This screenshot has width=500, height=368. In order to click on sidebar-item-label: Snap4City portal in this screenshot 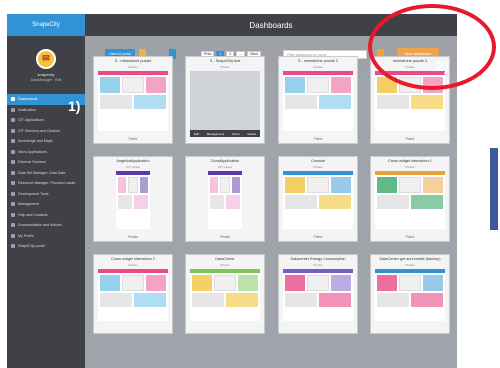, I will do `click(31, 246)`.